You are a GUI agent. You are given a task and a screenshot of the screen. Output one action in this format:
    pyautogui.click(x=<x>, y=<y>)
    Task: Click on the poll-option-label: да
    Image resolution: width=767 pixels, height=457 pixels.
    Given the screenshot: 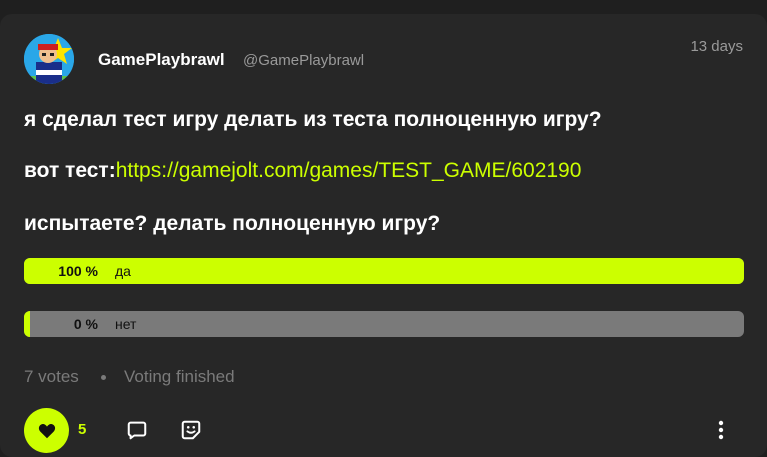 What is the action you would take?
    pyautogui.click(x=123, y=271)
    